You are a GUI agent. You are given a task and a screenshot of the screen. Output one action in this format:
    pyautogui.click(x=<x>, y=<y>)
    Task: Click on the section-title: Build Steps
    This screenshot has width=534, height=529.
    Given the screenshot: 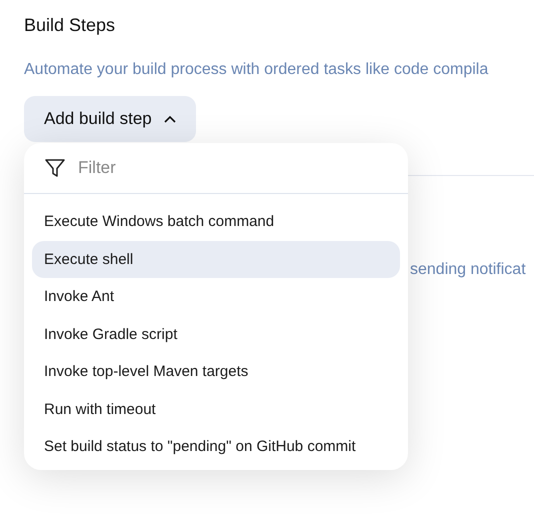 What is the action you would take?
    pyautogui.click(x=70, y=25)
    